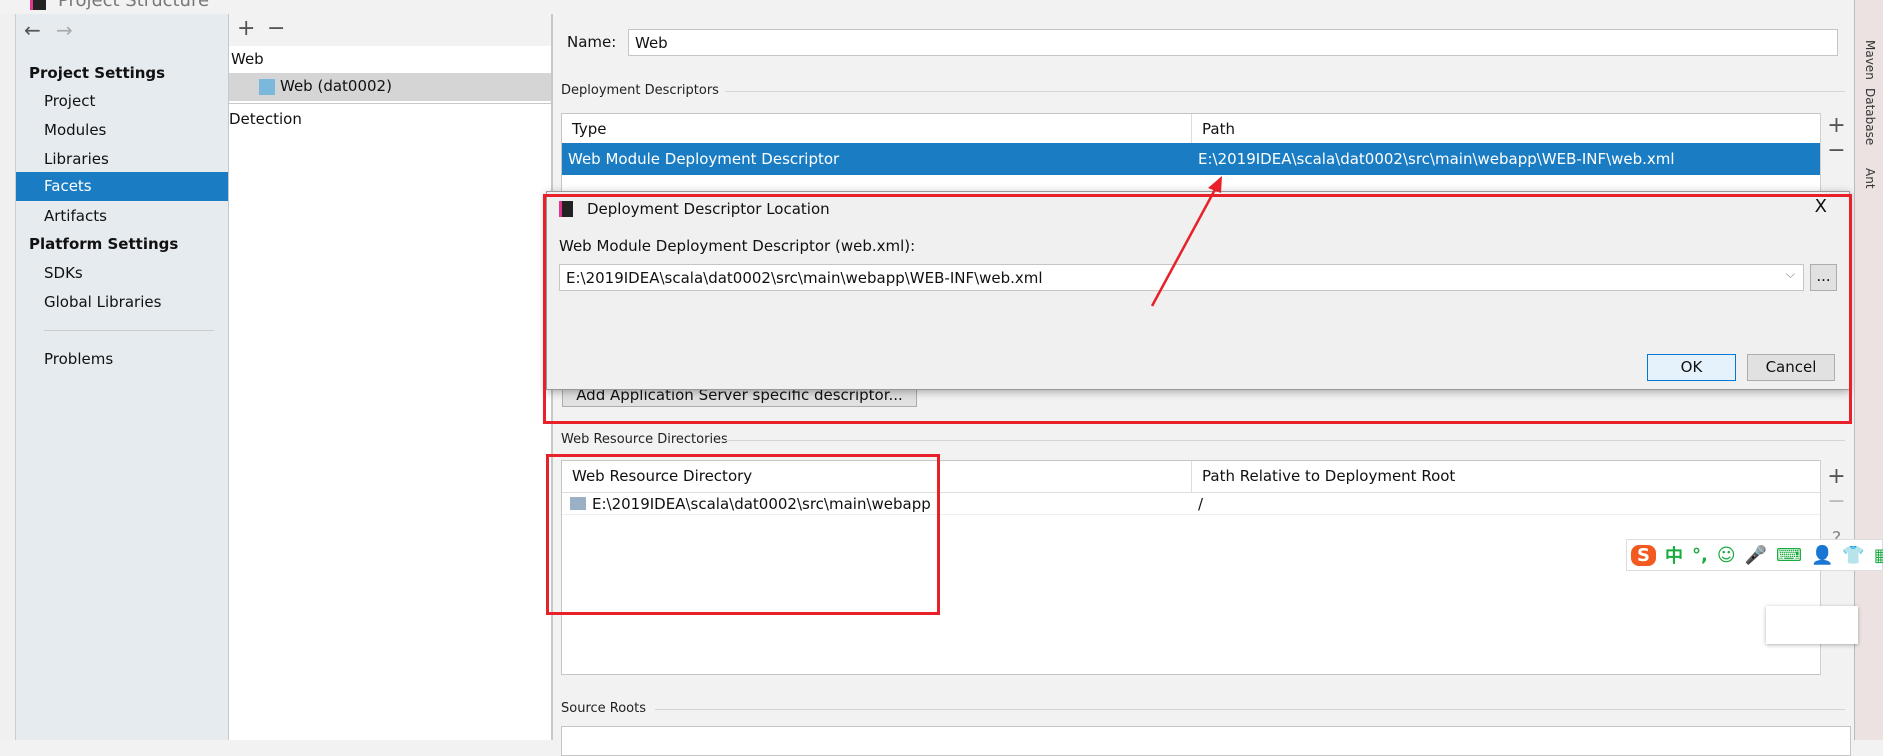 The width and height of the screenshot is (1883, 756). Describe the element at coordinates (1822, 555) in the screenshot. I see `user-icon: 👤` at that location.